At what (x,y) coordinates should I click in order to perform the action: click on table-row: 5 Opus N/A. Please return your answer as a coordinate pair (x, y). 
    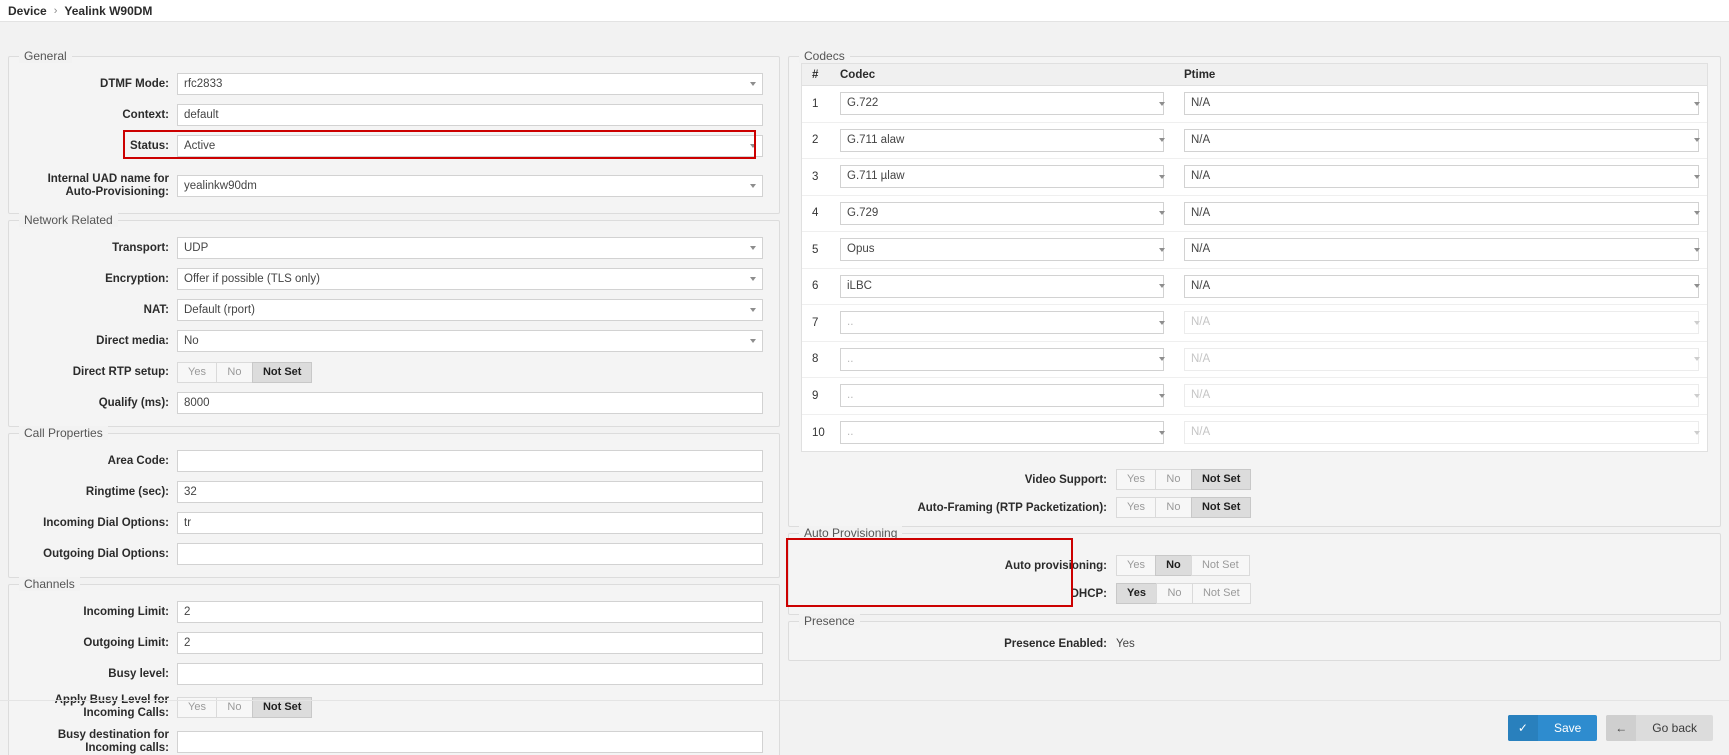
    Looking at the image, I should click on (1254, 250).